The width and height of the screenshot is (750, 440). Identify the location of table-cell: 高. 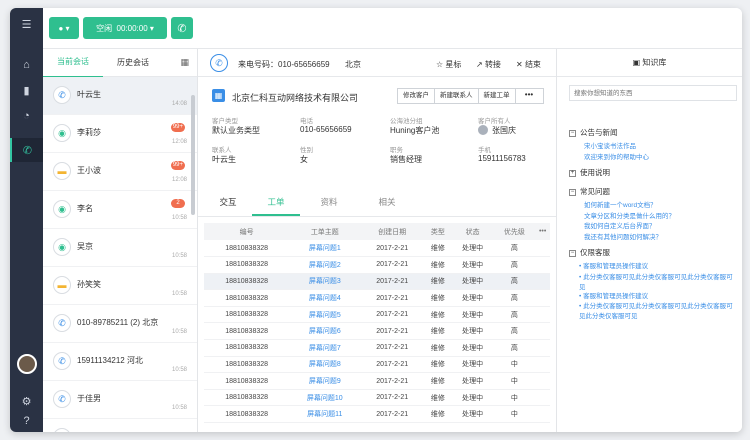
(514, 331).